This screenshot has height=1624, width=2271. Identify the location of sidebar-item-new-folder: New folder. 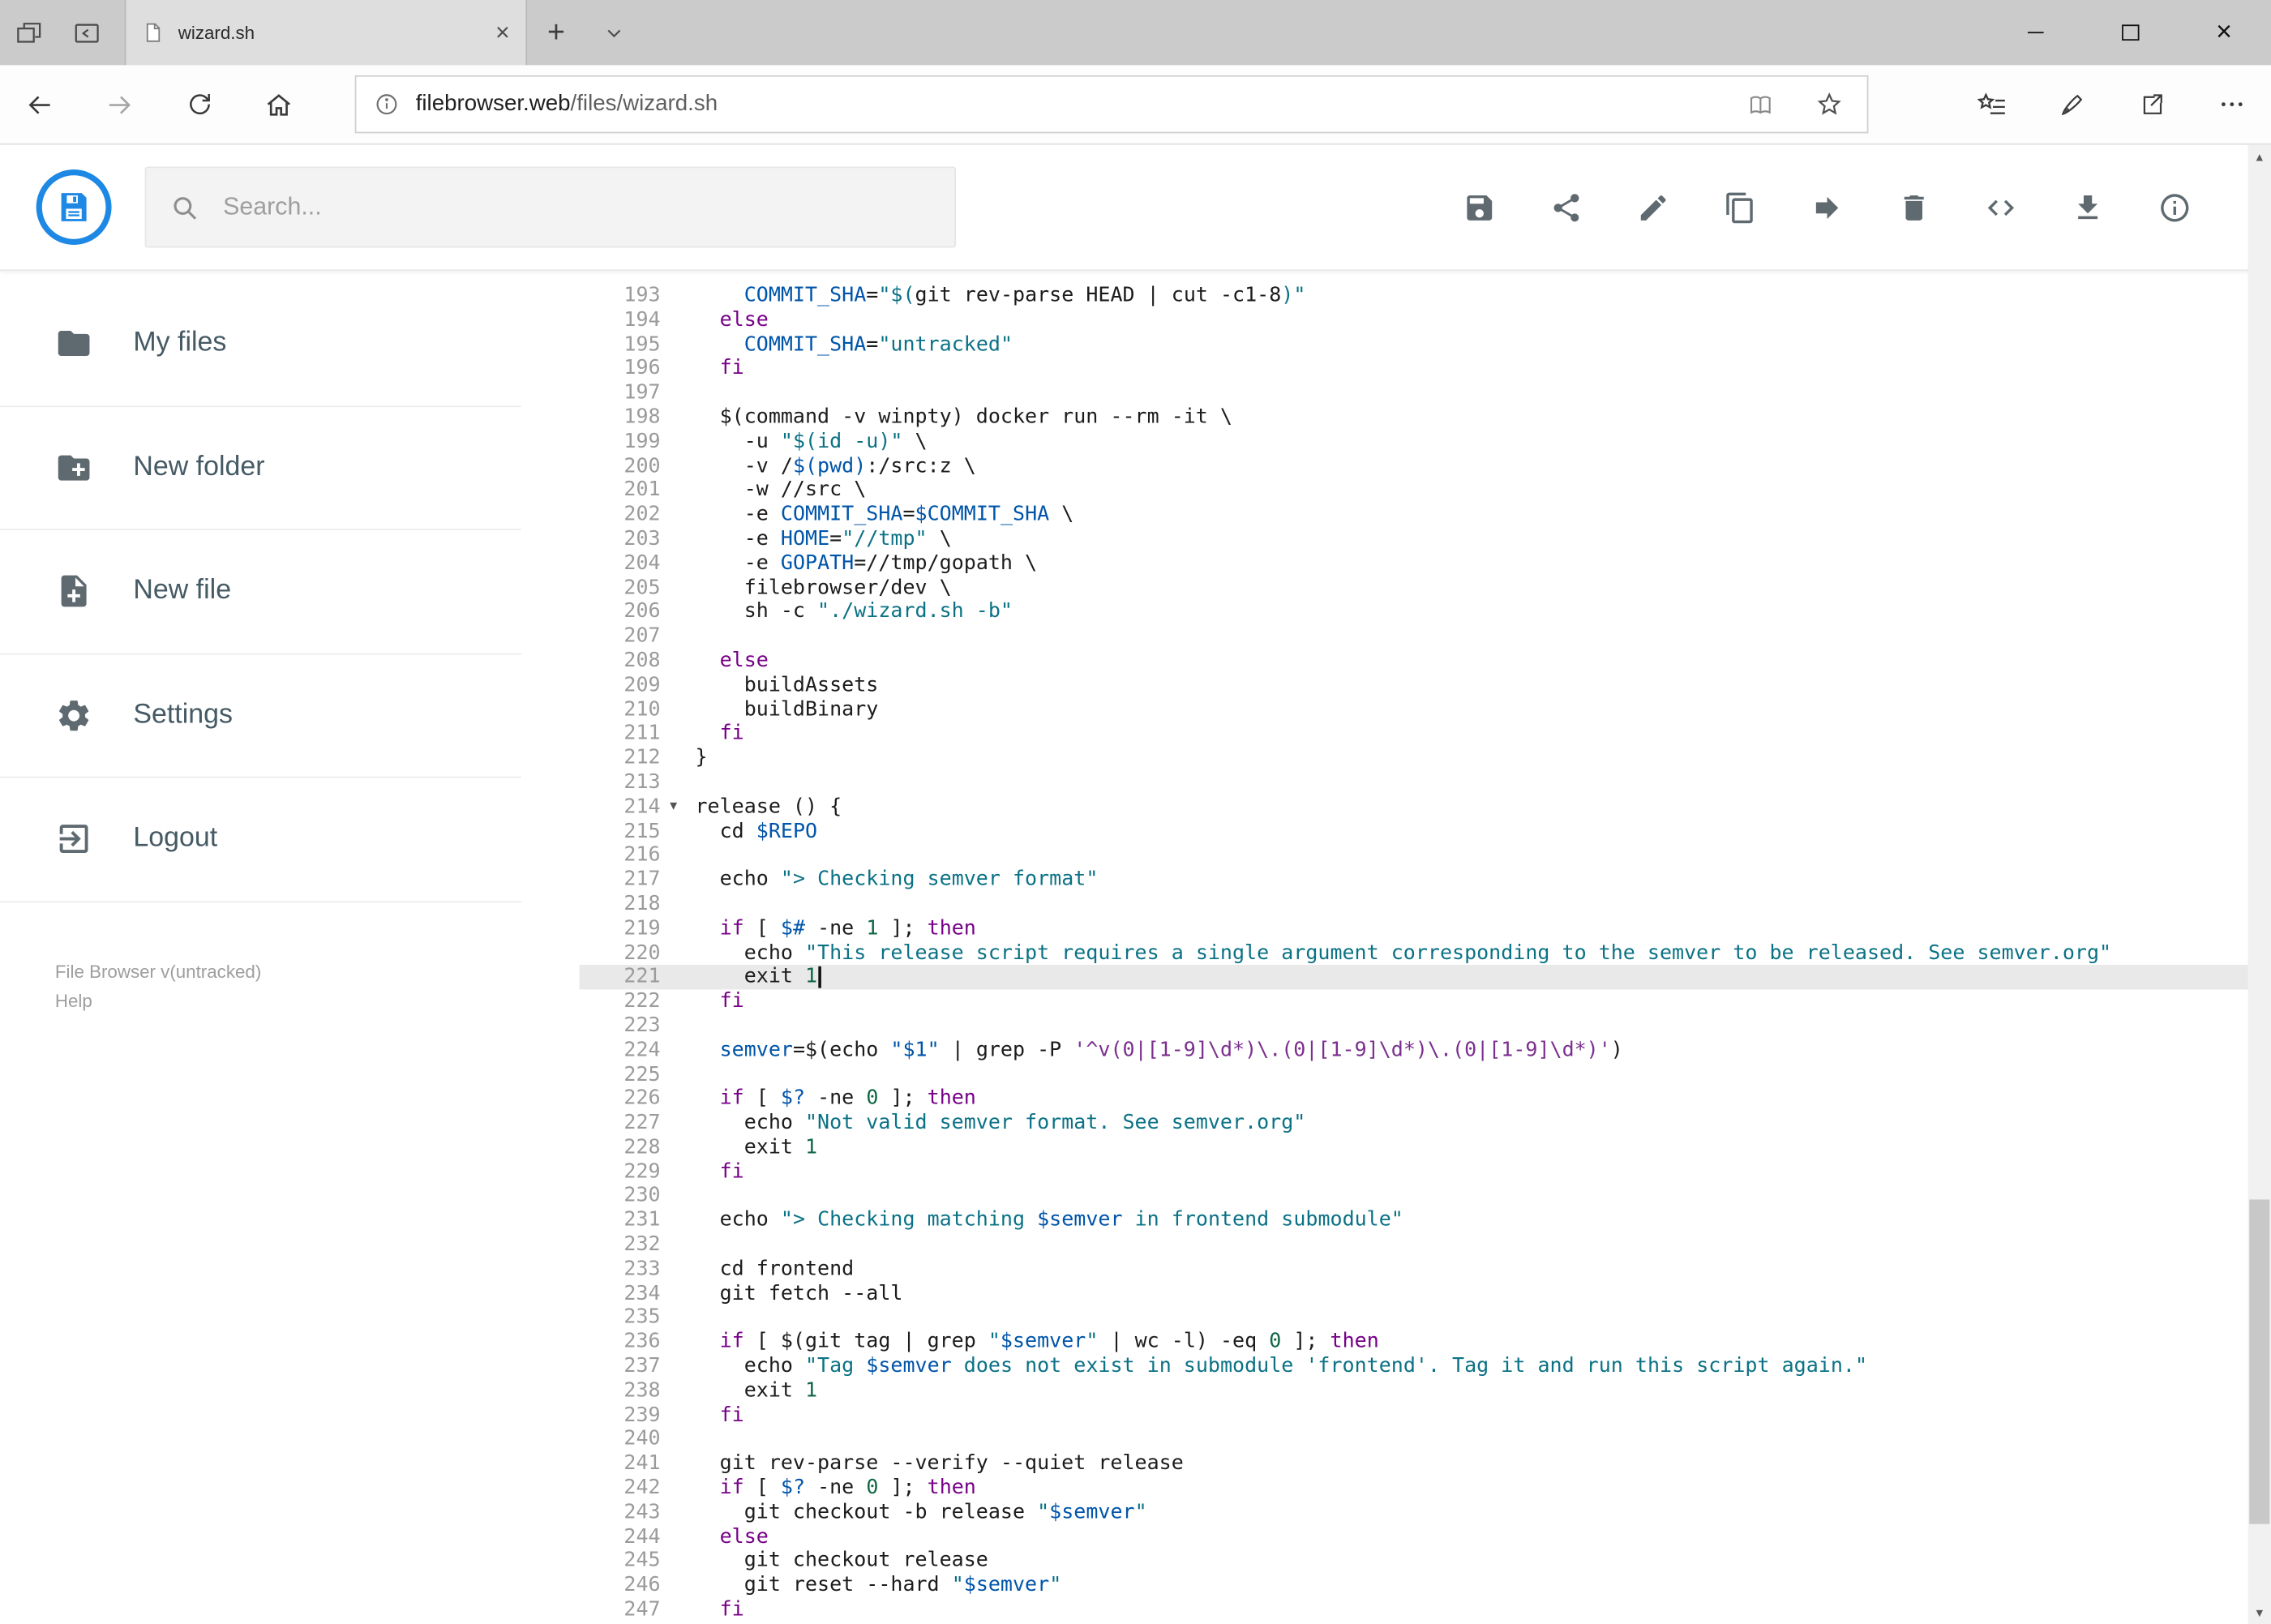
(261, 468).